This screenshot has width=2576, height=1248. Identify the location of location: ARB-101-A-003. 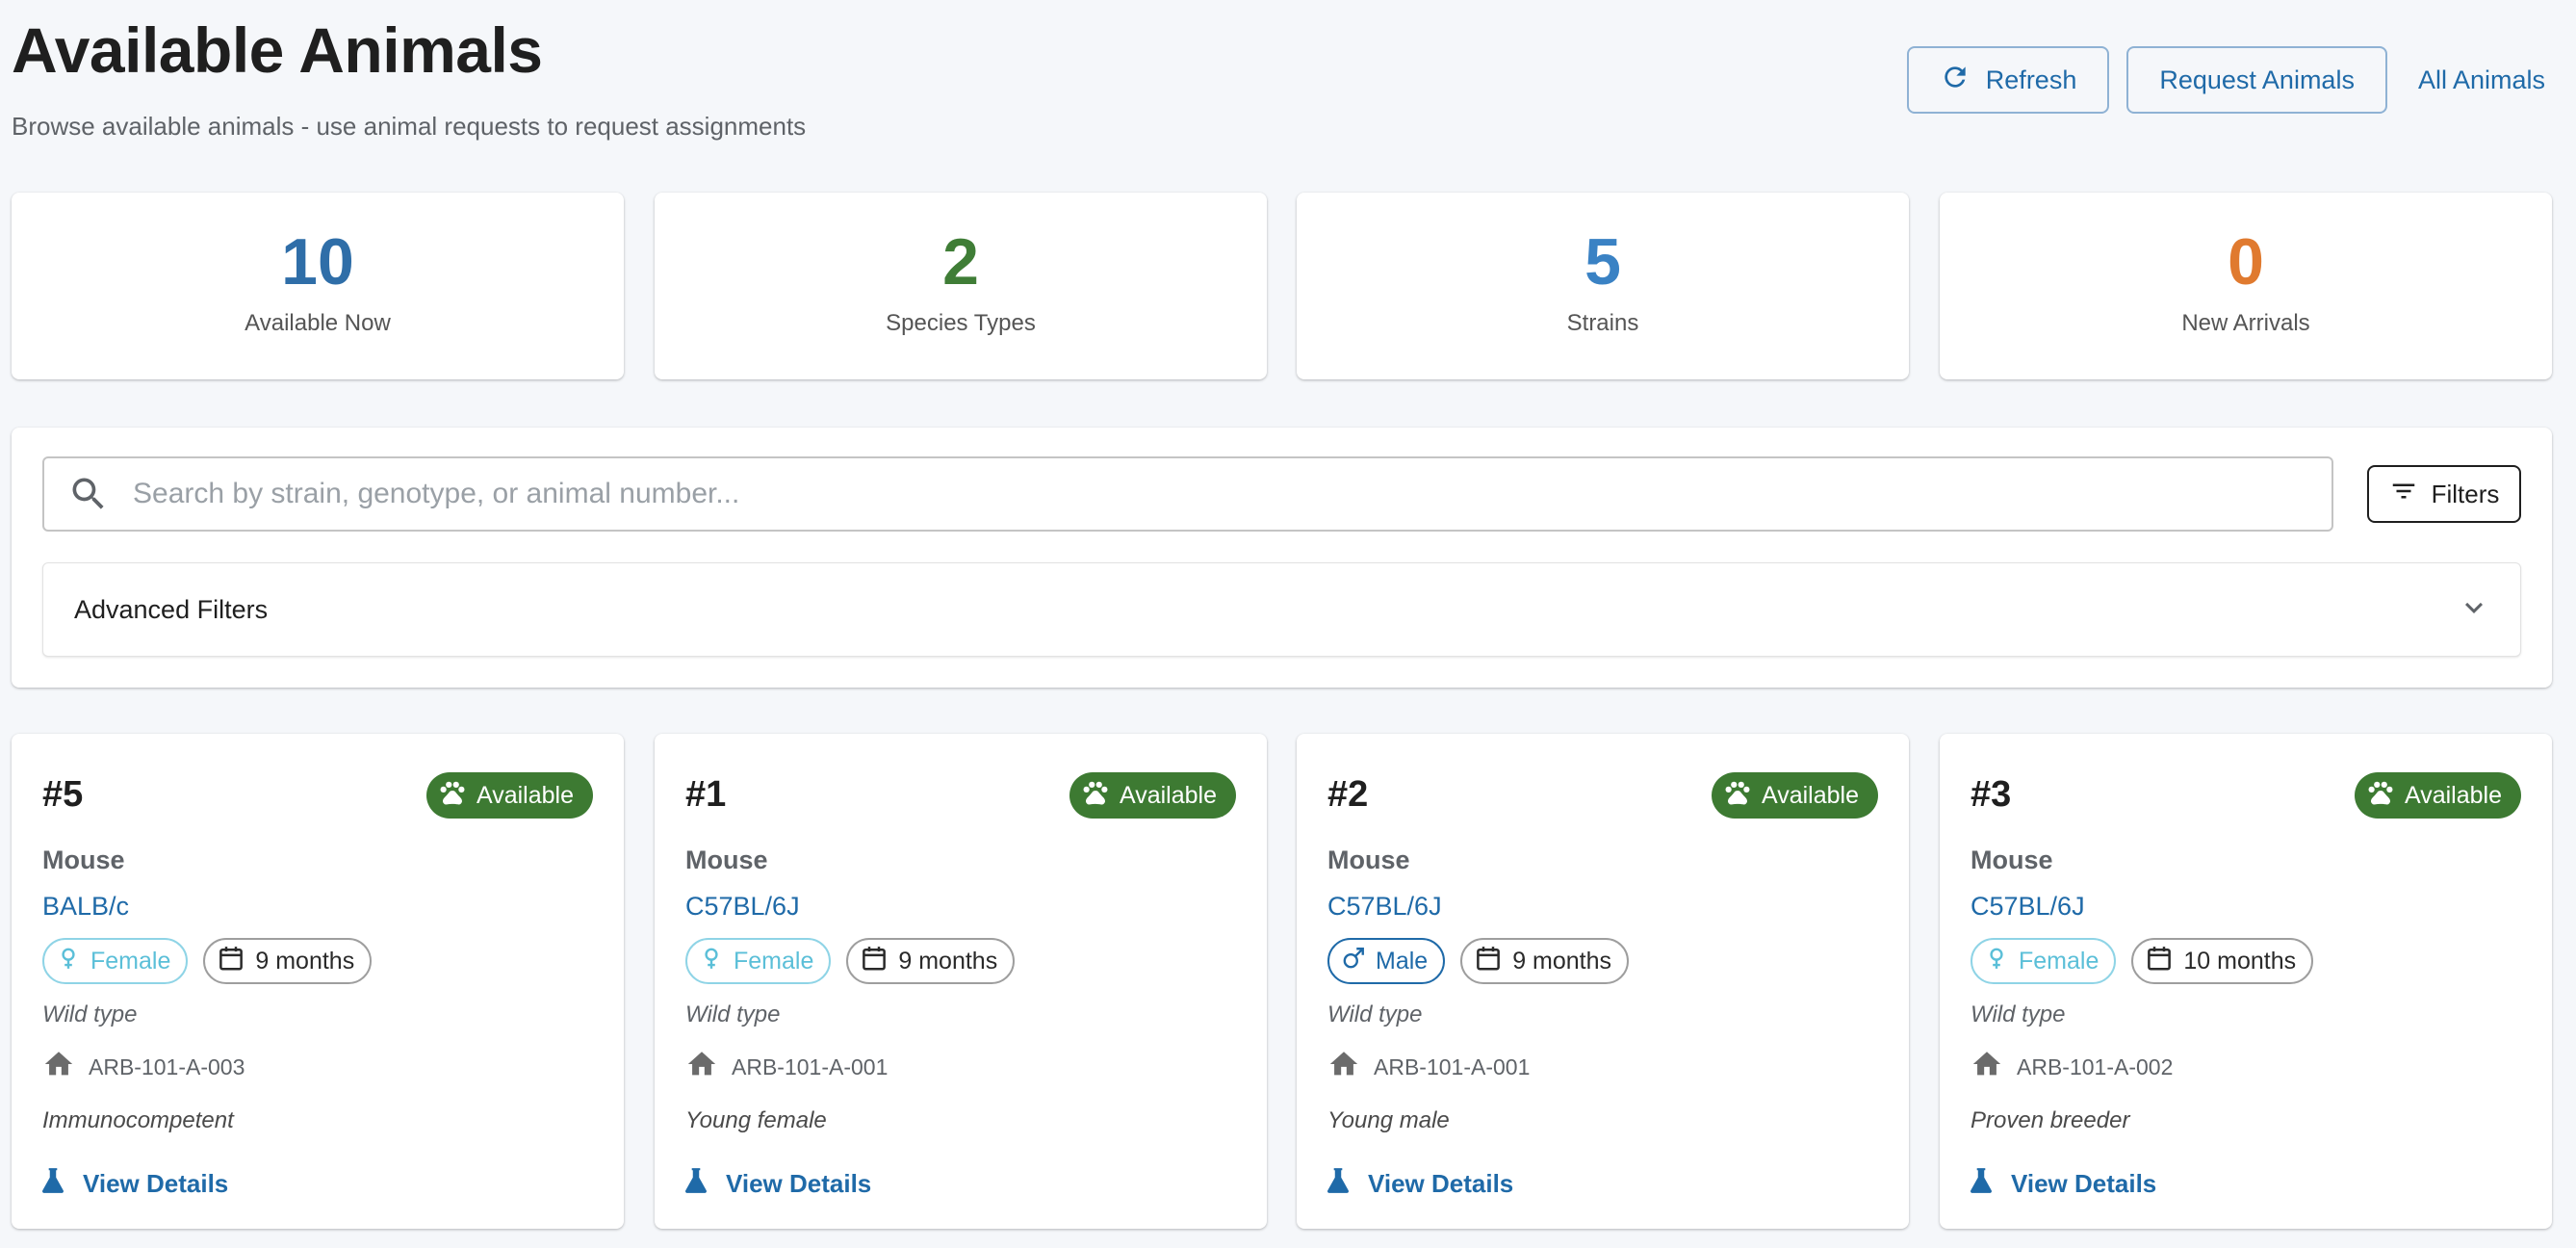
(144, 1067).